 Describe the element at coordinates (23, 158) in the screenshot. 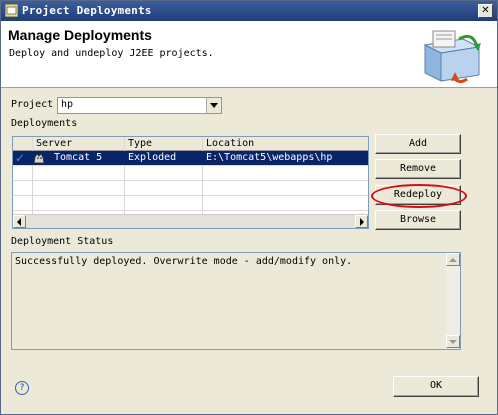

I see `checkmark-icon: ✓` at that location.